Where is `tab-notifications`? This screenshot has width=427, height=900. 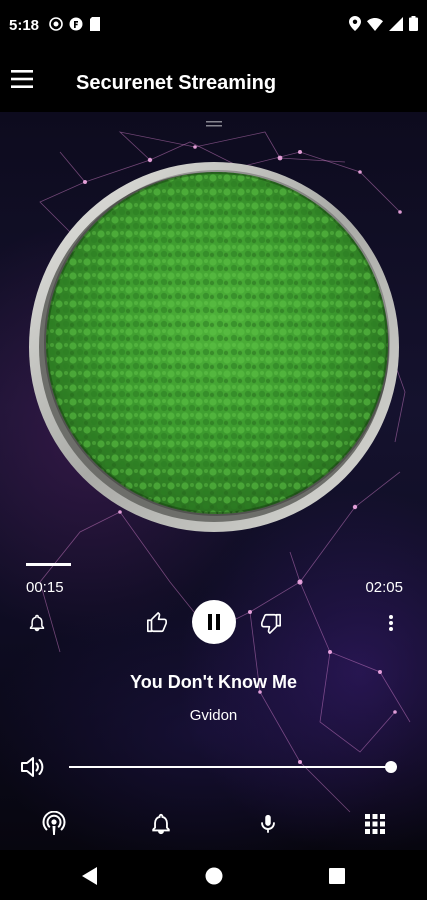
tab-notifications is located at coordinates (161, 824).